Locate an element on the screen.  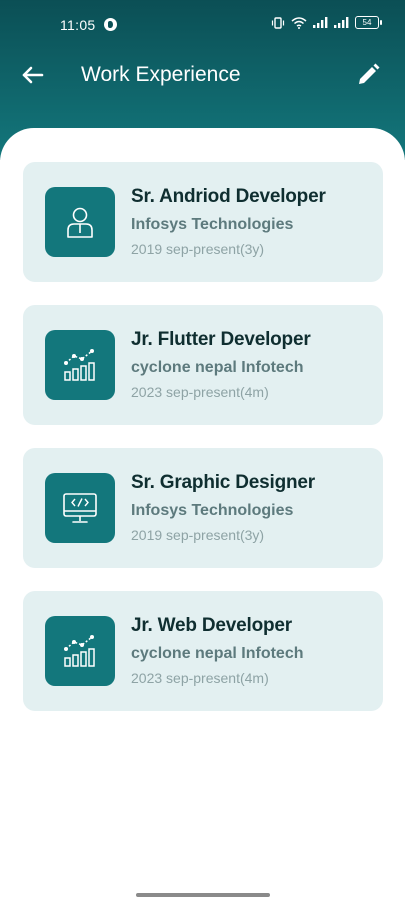
person-icon is located at coordinates (80, 222).